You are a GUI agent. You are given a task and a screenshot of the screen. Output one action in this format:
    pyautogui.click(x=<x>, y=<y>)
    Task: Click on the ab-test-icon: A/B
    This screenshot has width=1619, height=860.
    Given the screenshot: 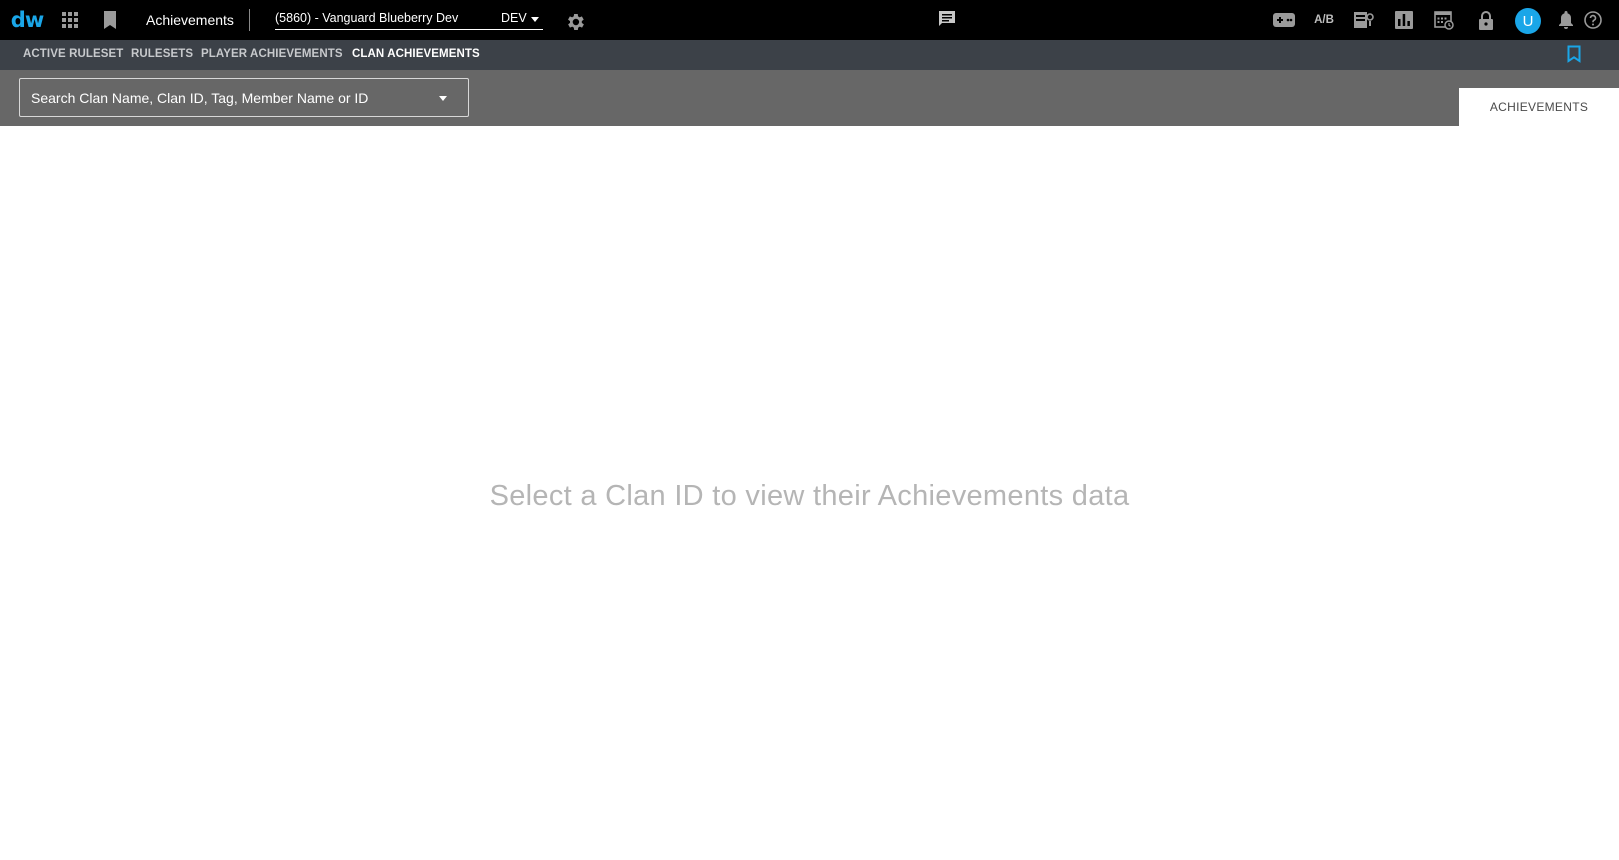 What is the action you would take?
    pyautogui.click(x=1324, y=20)
    